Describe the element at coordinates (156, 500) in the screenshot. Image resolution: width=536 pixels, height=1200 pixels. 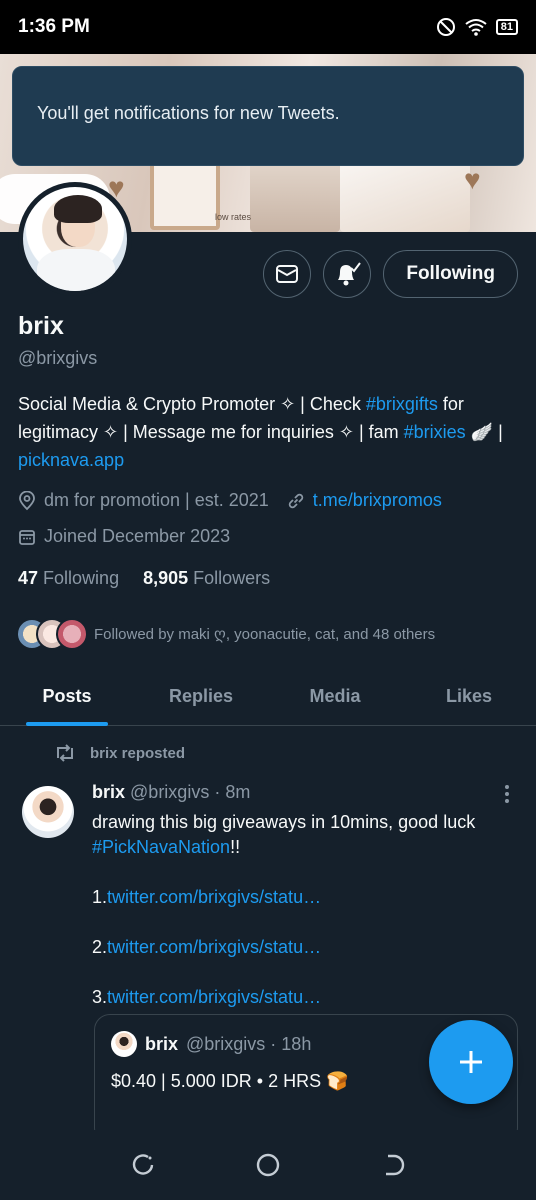
I see `profile-location: dm for promotion | est. 2021` at that location.